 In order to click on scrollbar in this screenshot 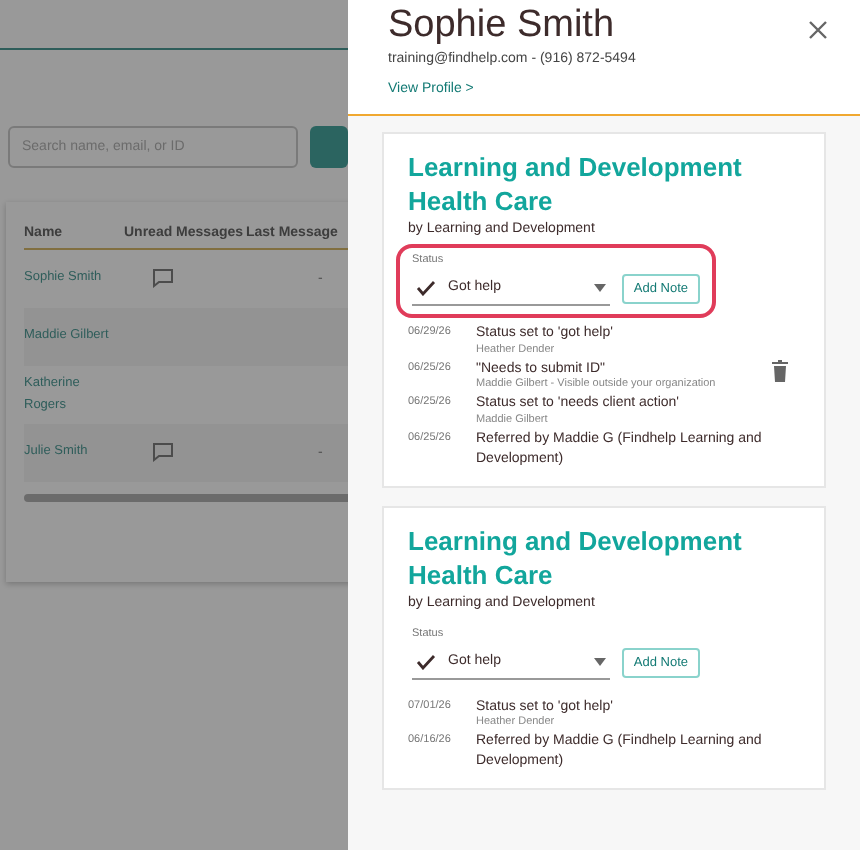, I will do `click(186, 498)`.